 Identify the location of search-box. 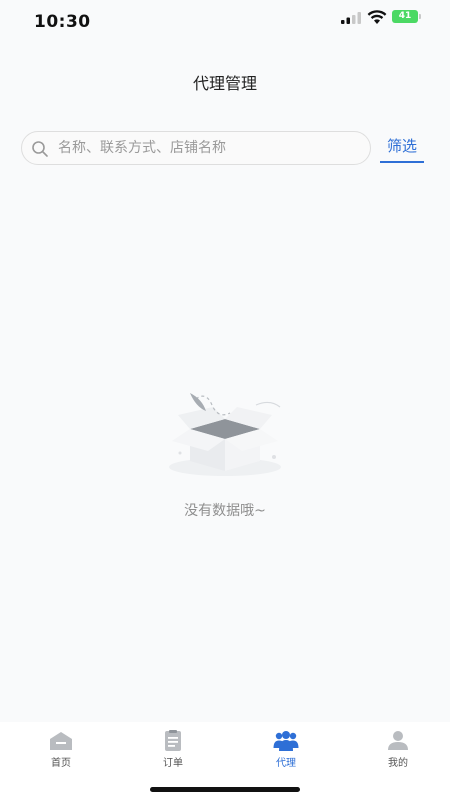
(196, 148).